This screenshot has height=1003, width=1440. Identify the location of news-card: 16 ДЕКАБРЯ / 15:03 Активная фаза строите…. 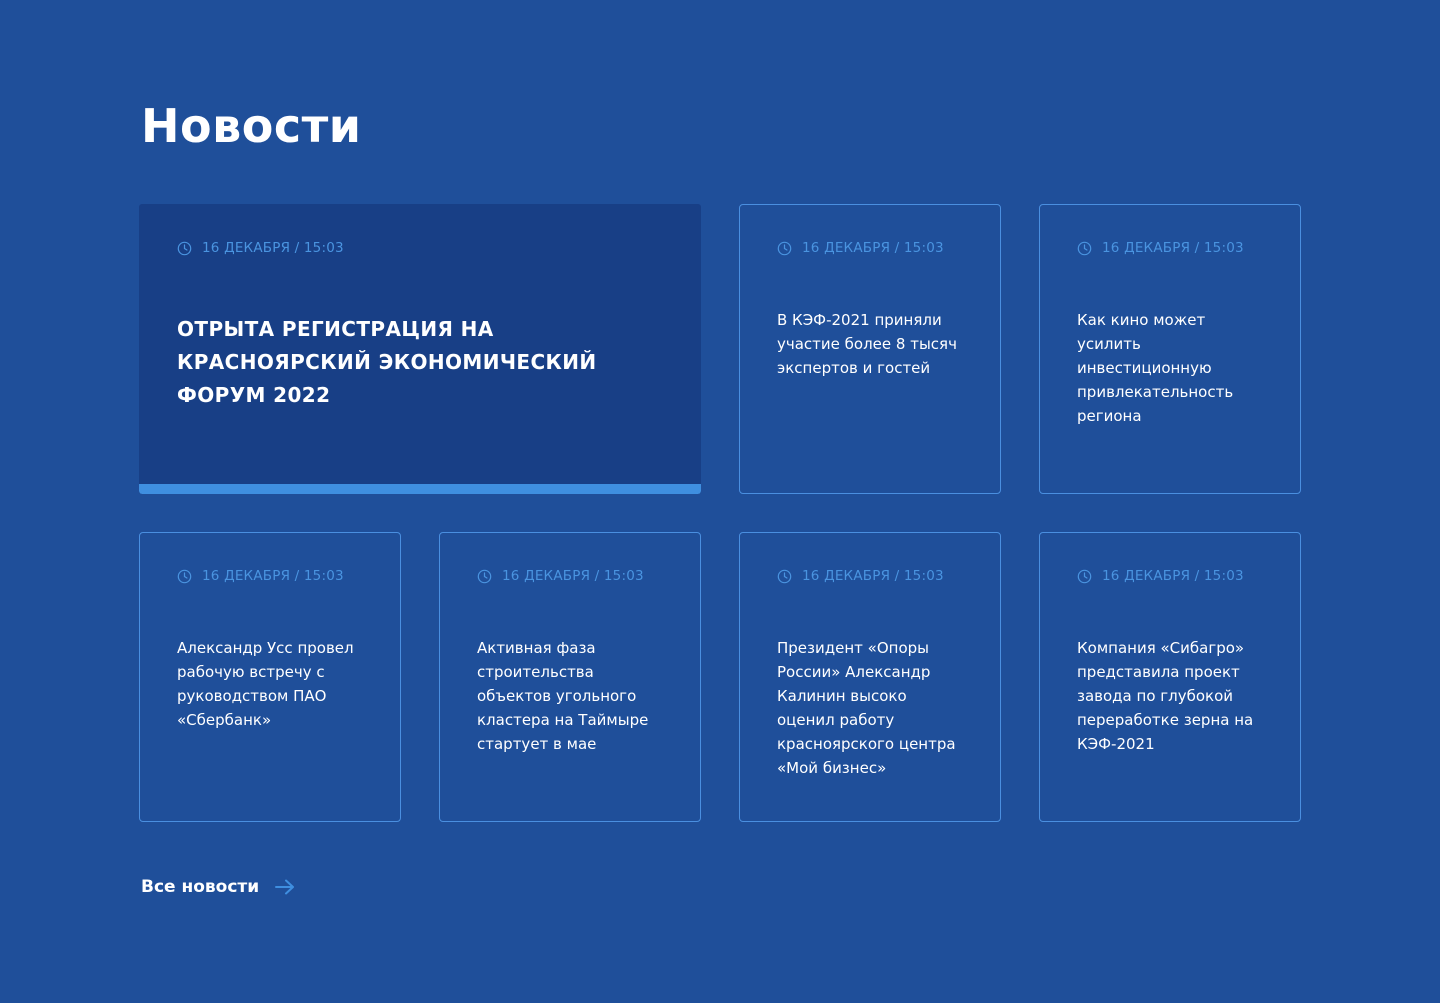
(570, 677).